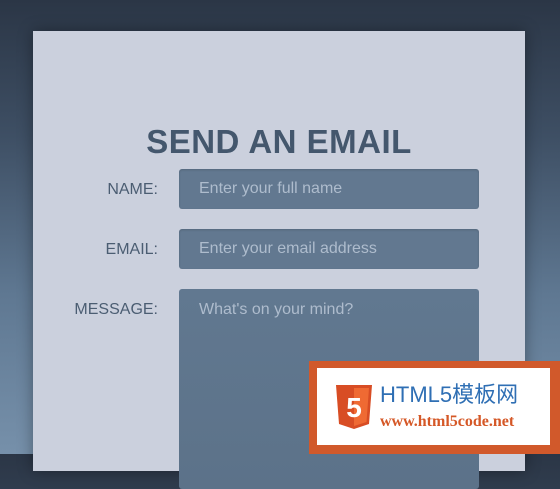  What do you see at coordinates (329, 189) in the screenshot?
I see `name-input` at bounding box center [329, 189].